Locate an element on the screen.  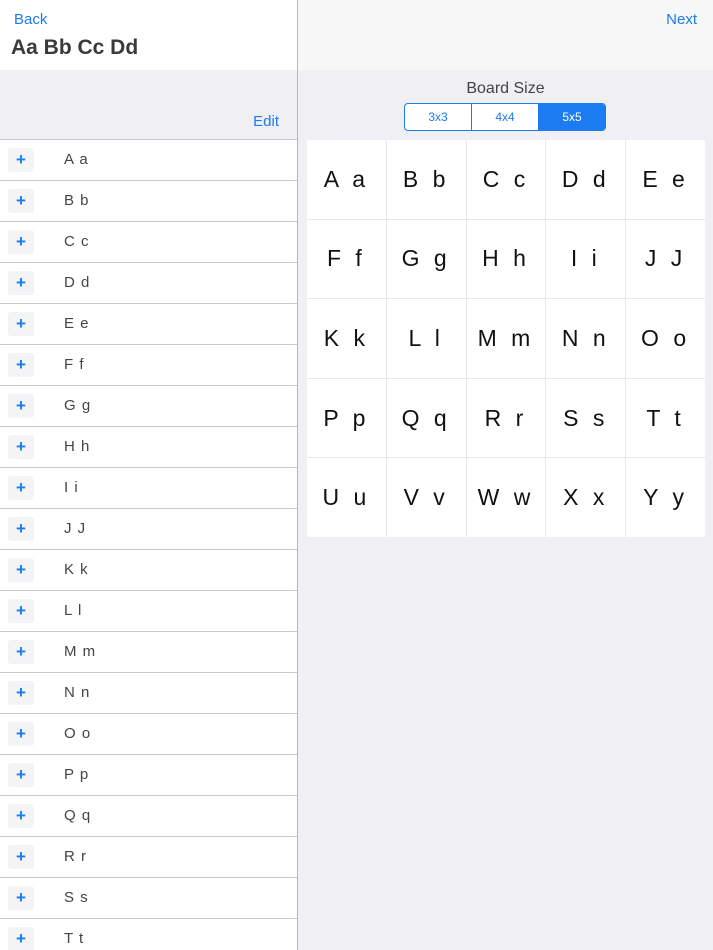
board-cell: L l is located at coordinates (426, 338).